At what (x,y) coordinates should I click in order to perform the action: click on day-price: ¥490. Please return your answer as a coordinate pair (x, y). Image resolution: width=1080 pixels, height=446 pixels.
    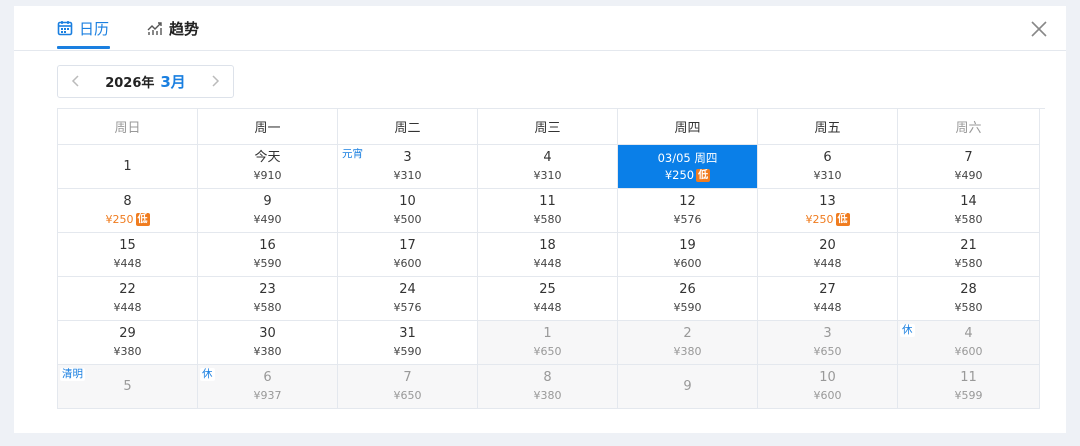
    Looking at the image, I should click on (969, 175).